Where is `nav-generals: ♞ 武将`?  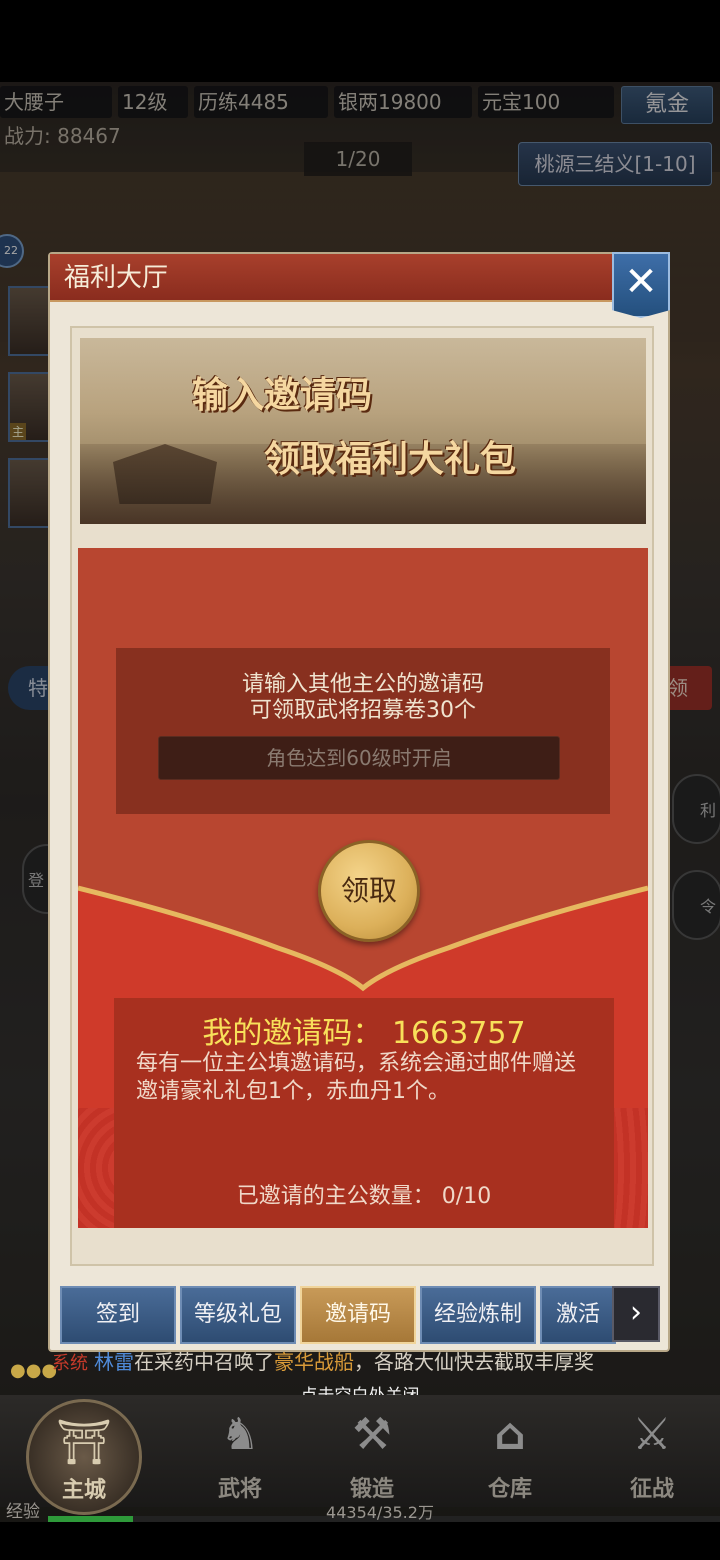 nav-generals: ♞ 武将 is located at coordinates (240, 1451).